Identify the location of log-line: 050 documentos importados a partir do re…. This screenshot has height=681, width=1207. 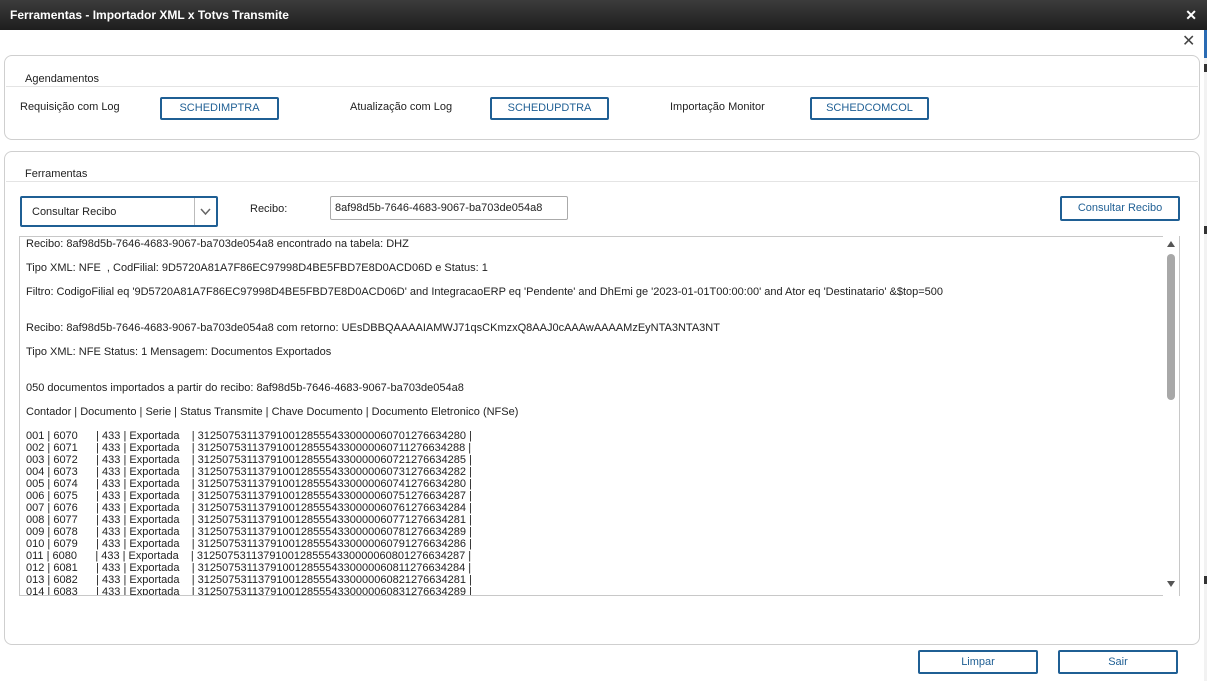
(245, 388).